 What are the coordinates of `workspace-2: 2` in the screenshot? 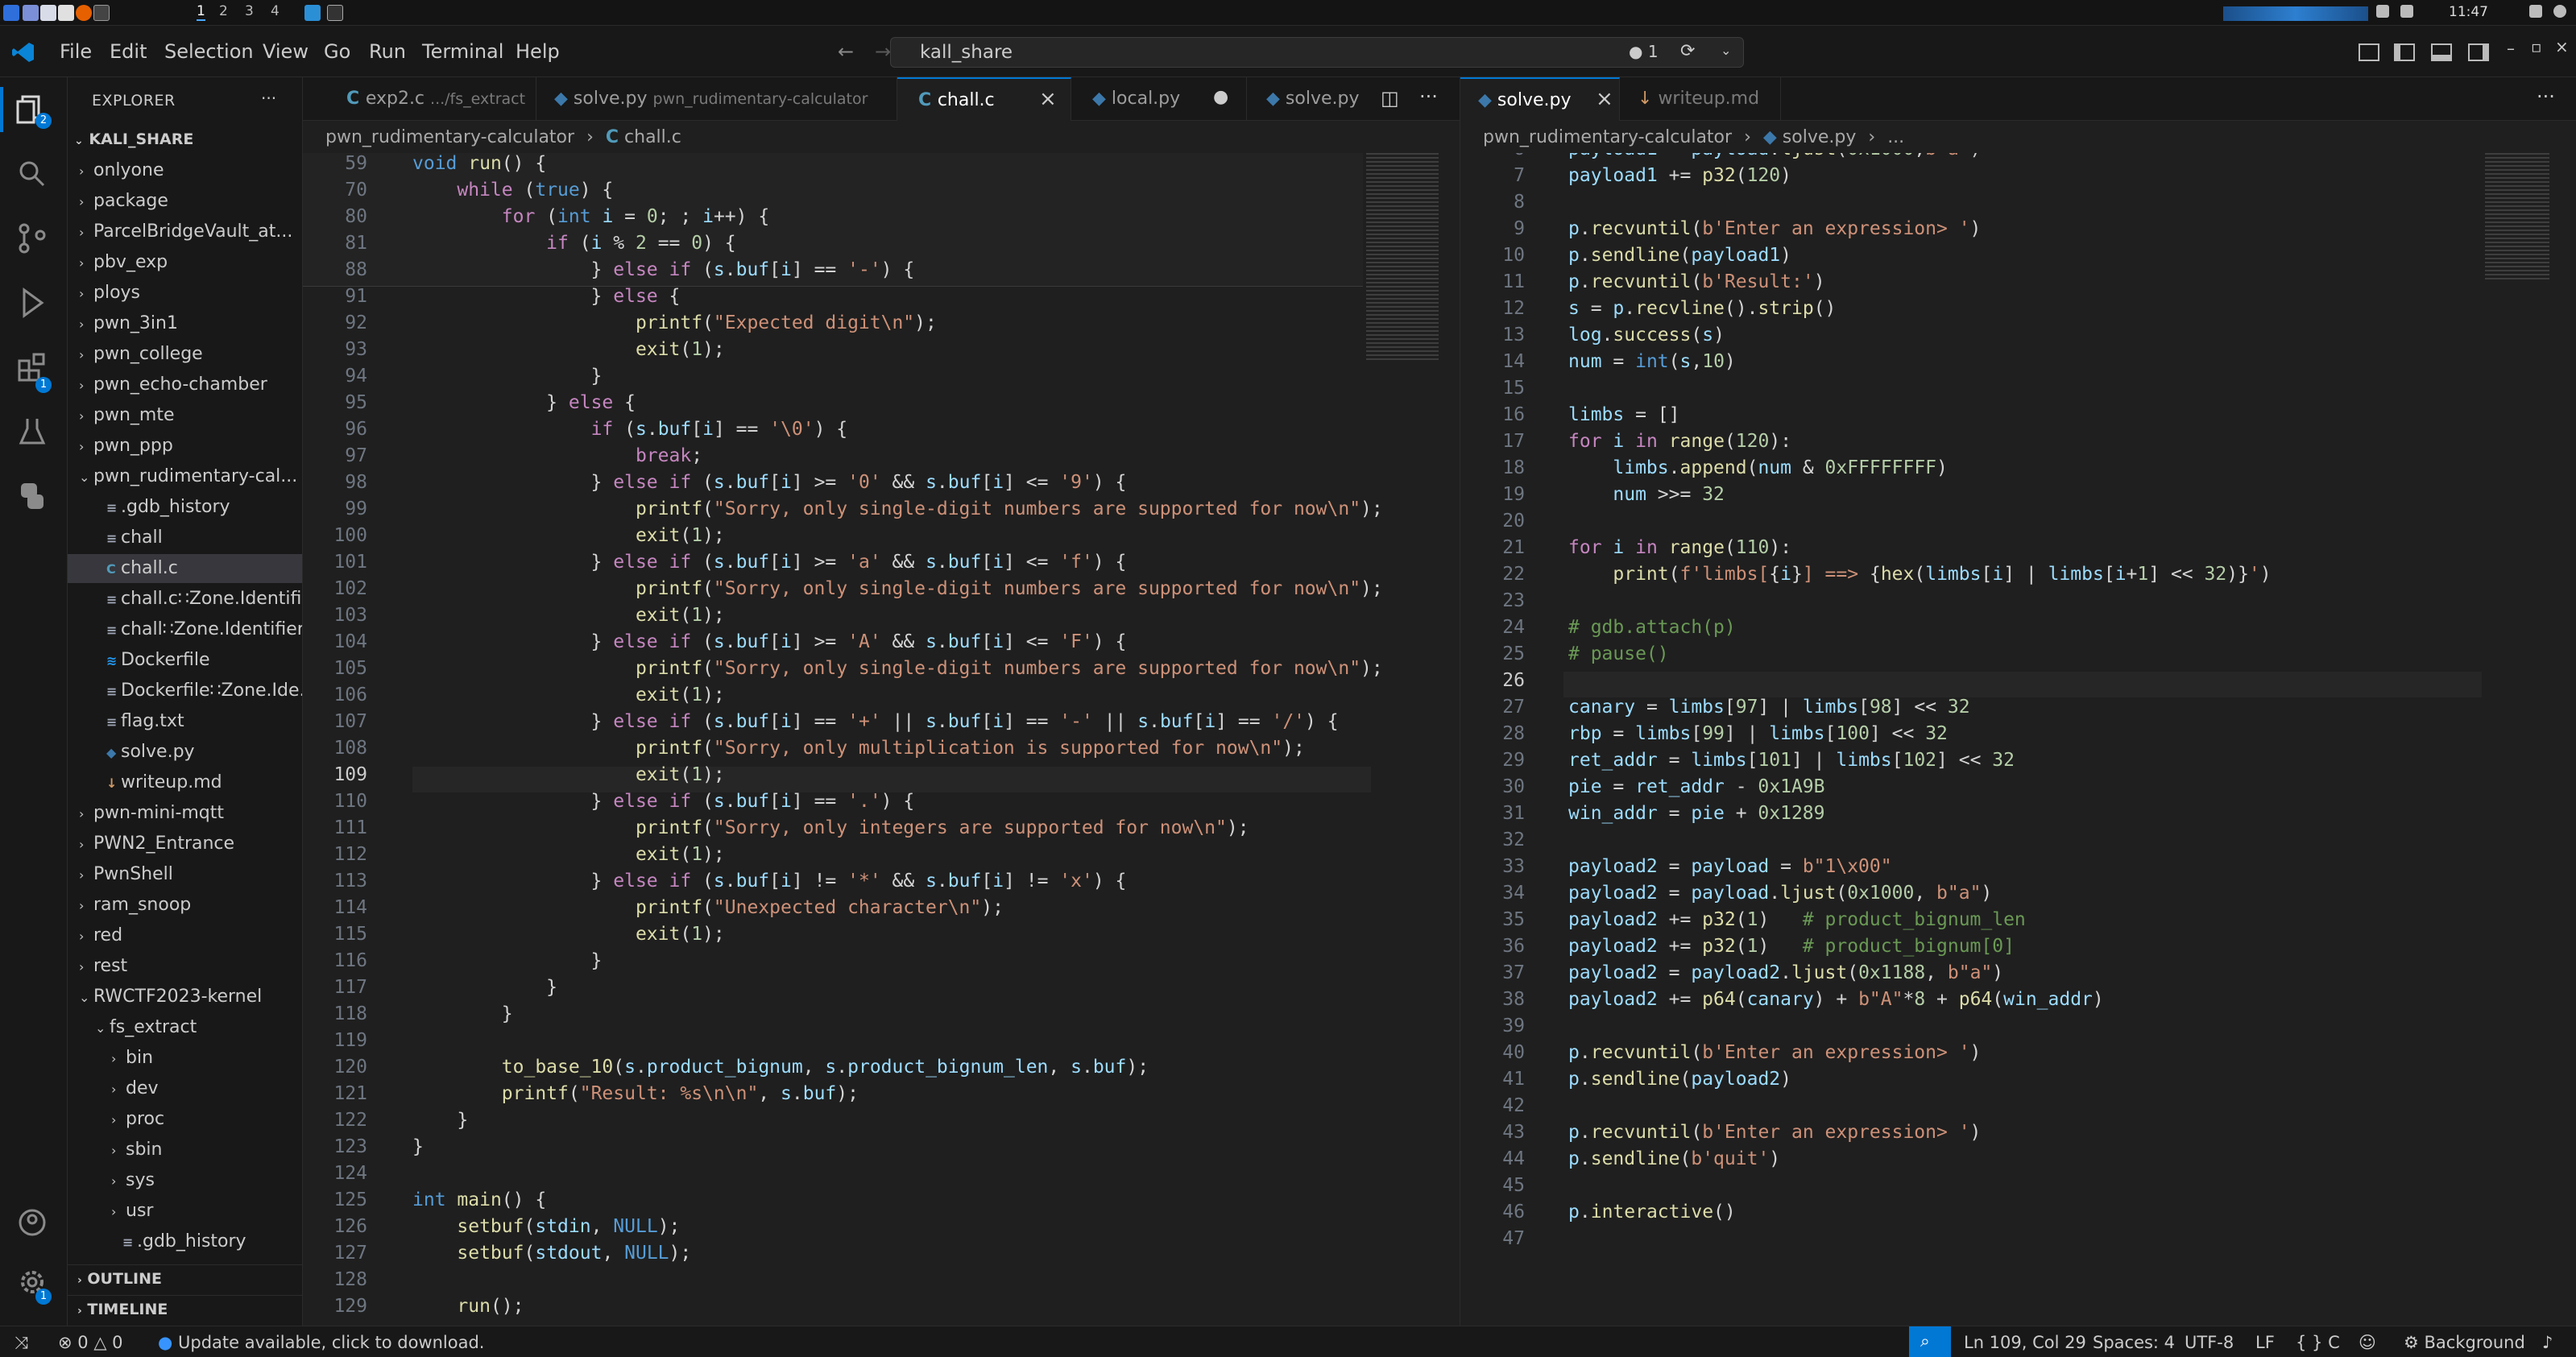 It's located at (223, 11).